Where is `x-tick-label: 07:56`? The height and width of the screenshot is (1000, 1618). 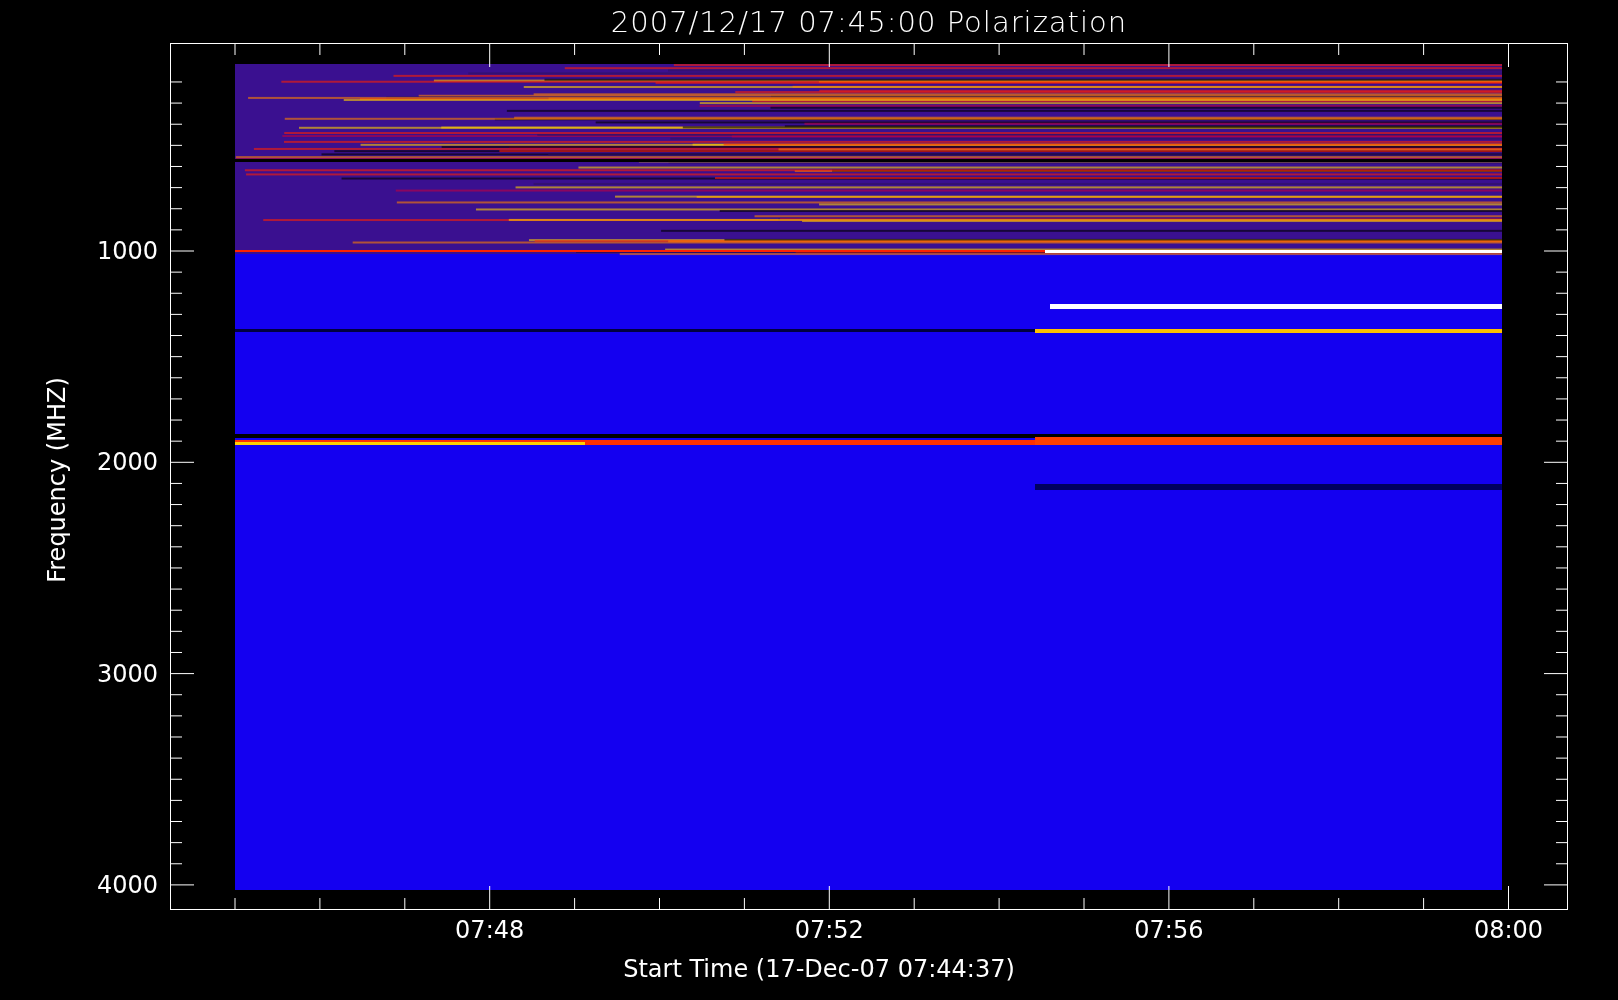 x-tick-label: 07:56 is located at coordinates (1169, 930).